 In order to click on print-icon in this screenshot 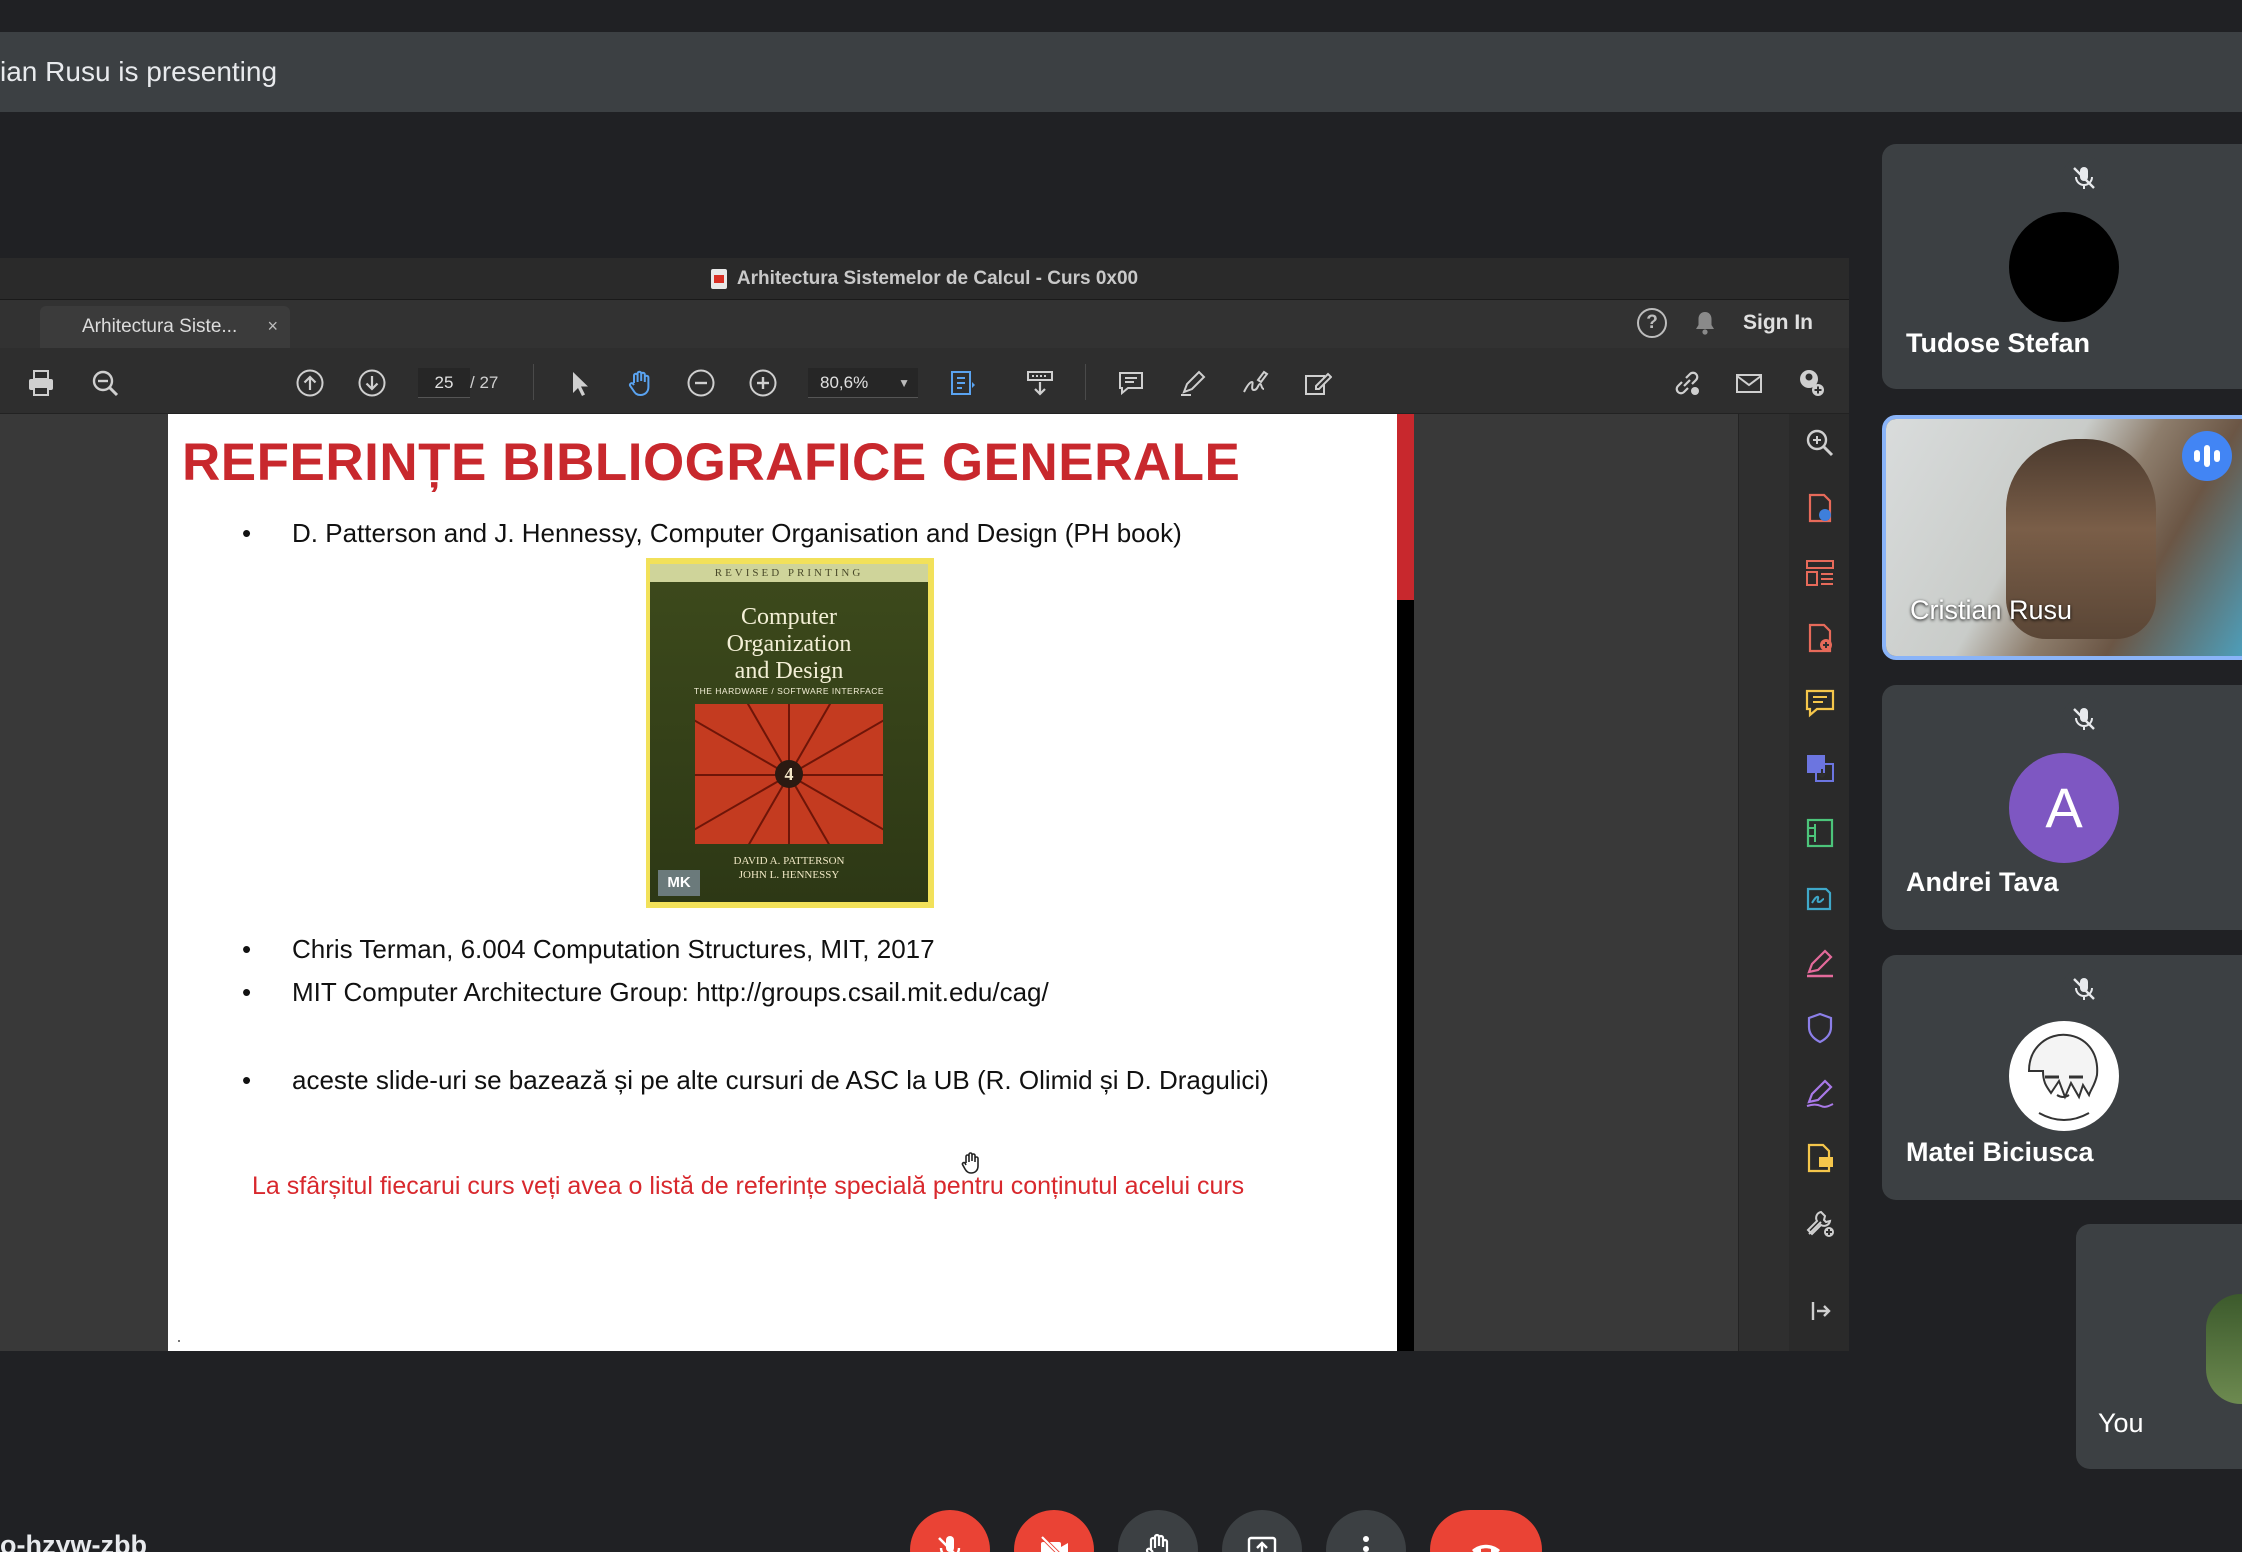, I will do `click(41, 383)`.